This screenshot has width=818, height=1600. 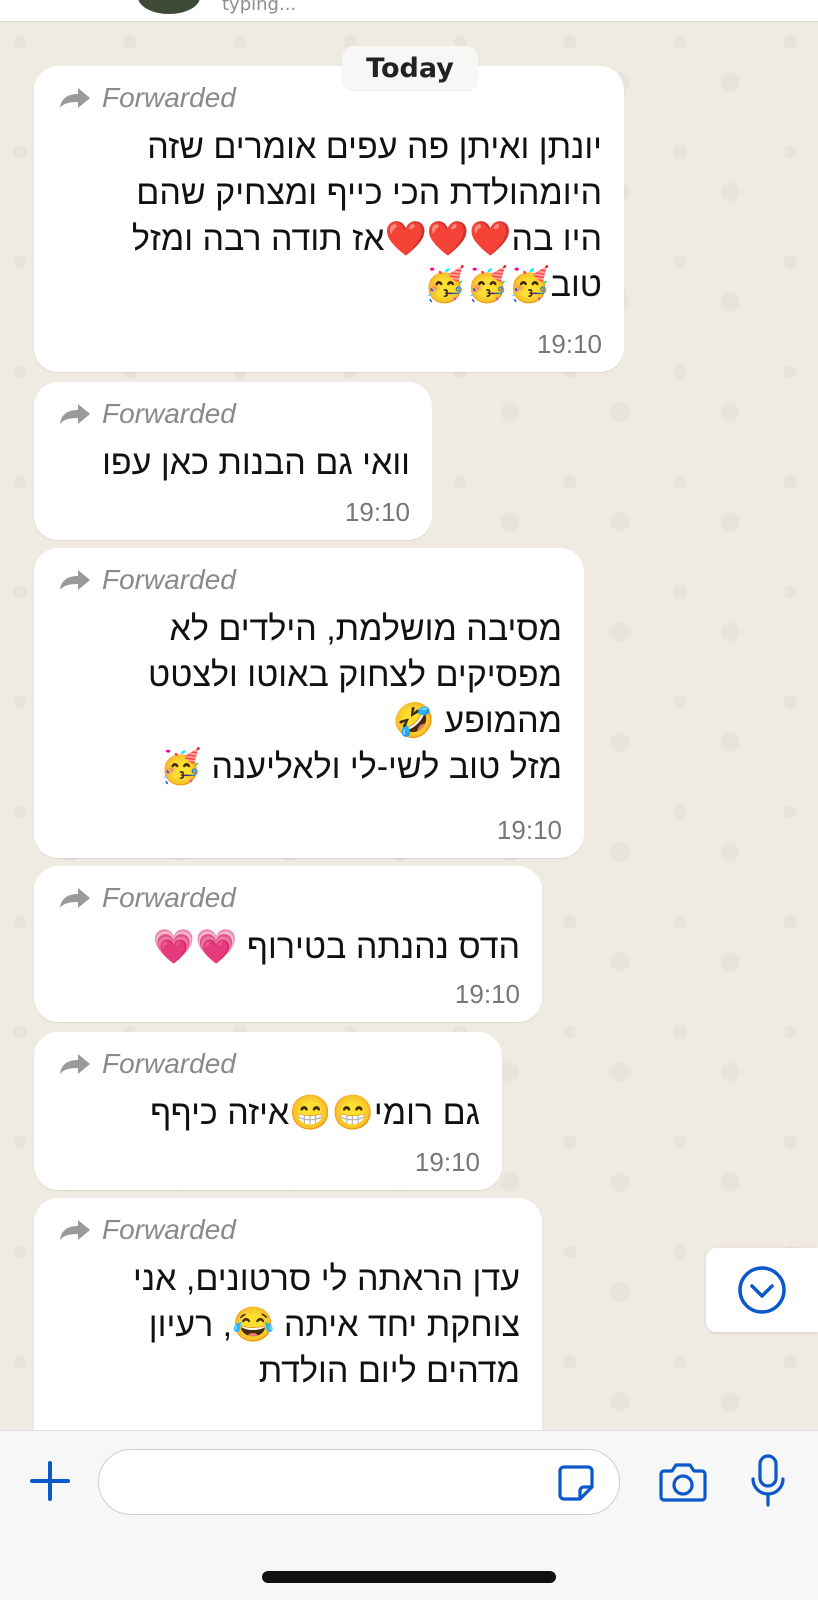 I want to click on message-bubble: Forwarded גם רומי😁😁איזה כיףף 19:10, so click(x=268, y=1111).